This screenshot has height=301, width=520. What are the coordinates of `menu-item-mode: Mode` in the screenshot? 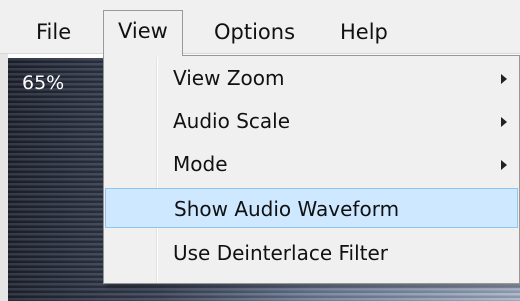 It's located at (311, 164).